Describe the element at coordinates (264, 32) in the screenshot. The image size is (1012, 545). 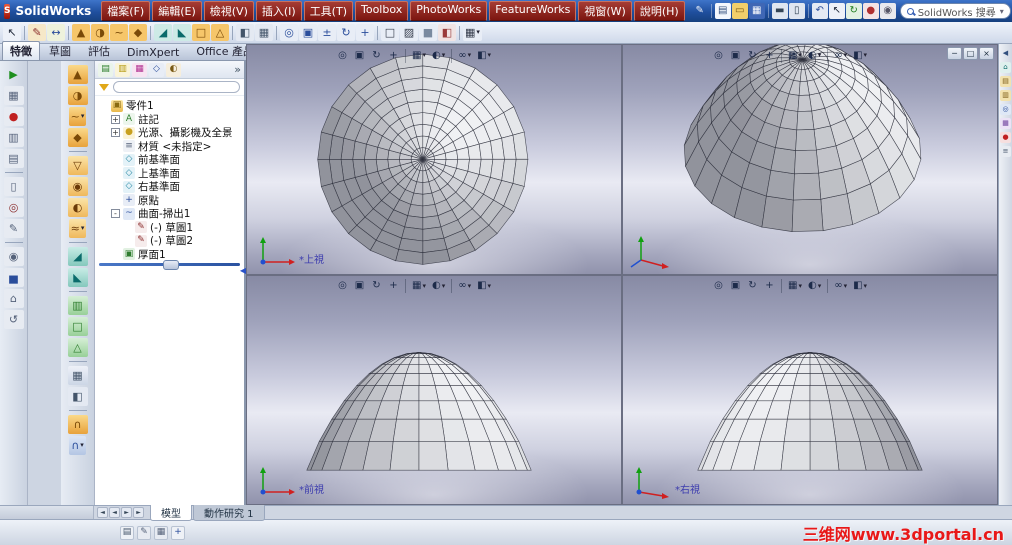
I see `linear-pattern-icon: ▦` at that location.